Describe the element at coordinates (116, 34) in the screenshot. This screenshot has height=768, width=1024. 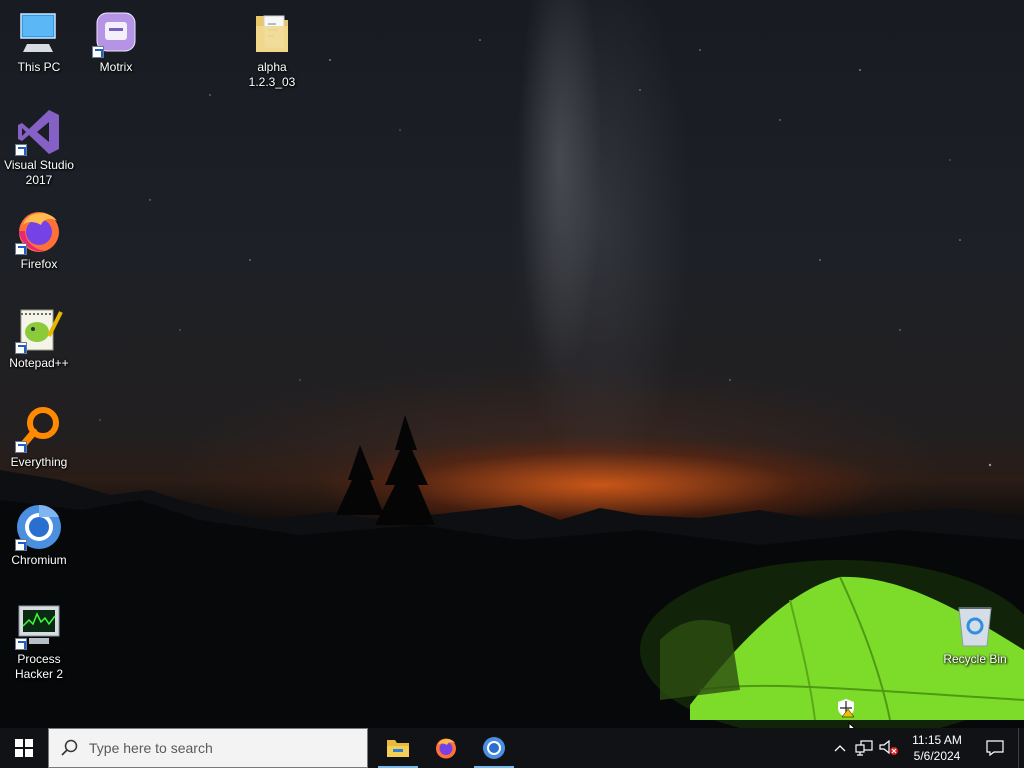
I see `motrix-icon` at that location.